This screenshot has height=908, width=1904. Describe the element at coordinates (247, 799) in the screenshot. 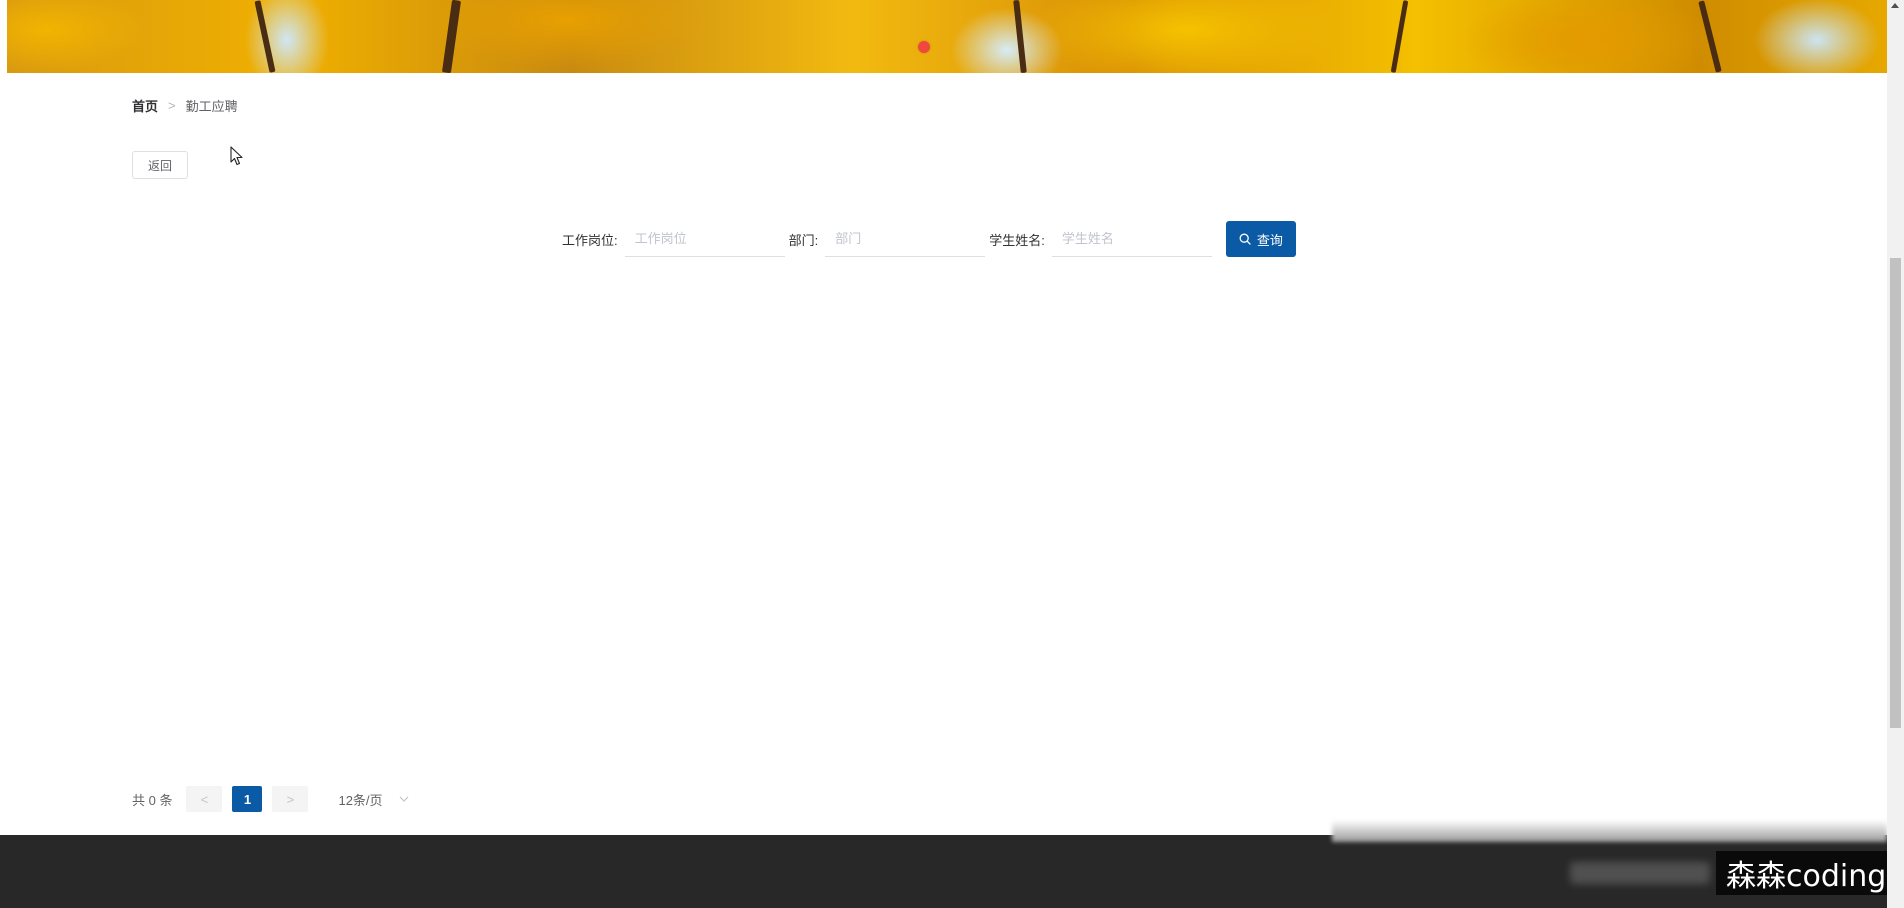

I see `pagination-page-1: 1` at that location.